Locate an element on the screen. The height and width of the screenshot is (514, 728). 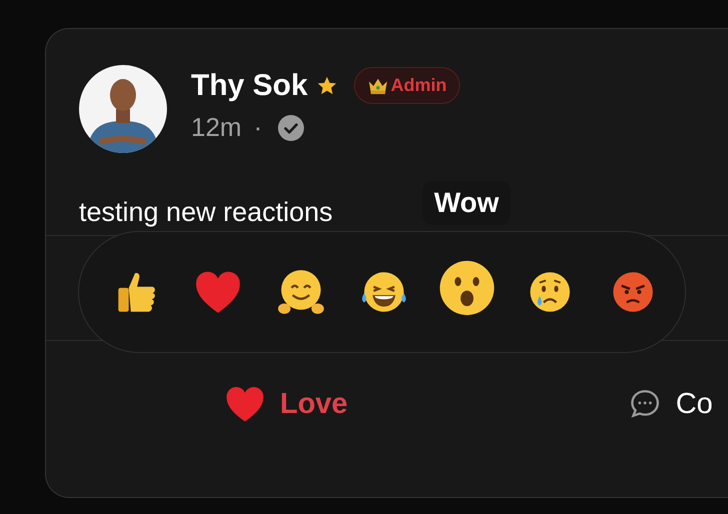
post-time: 12m is located at coordinates (216, 127).